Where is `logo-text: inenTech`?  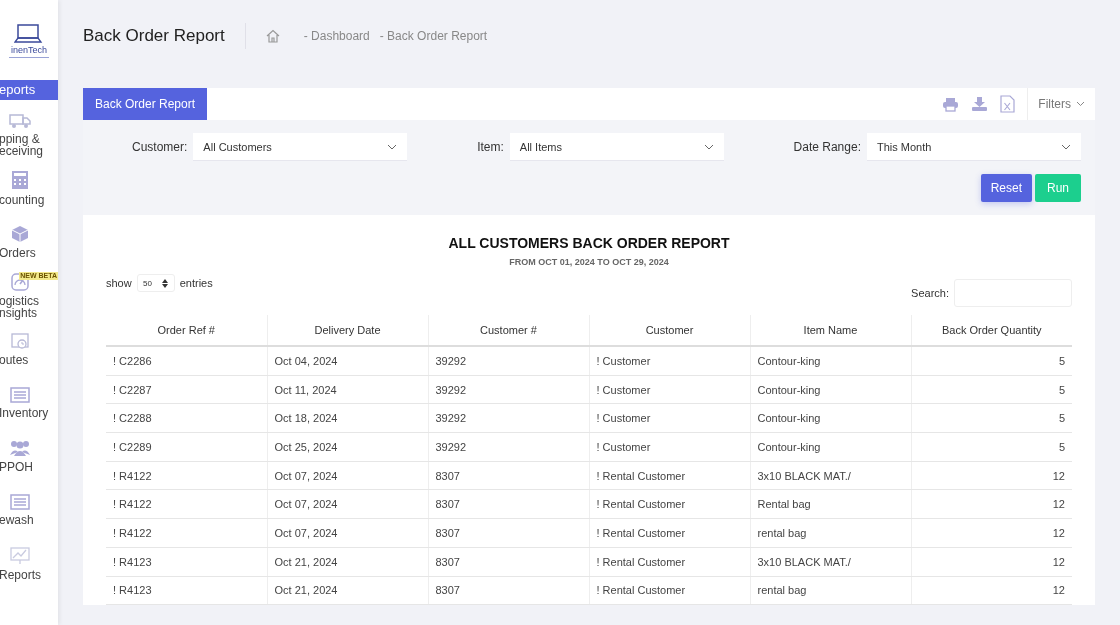
logo-text: inenTech is located at coordinates (29, 50).